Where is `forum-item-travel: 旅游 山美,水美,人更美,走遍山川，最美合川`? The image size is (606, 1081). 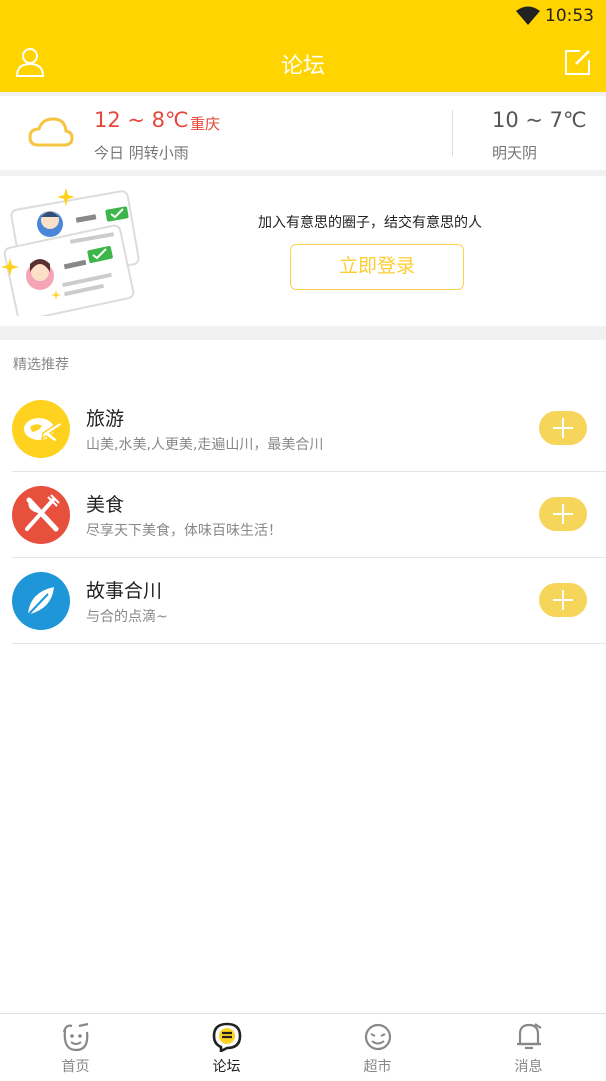 forum-item-travel: 旅游 山美,水美,人更美,走遍山川，最美合川 is located at coordinates (303, 429).